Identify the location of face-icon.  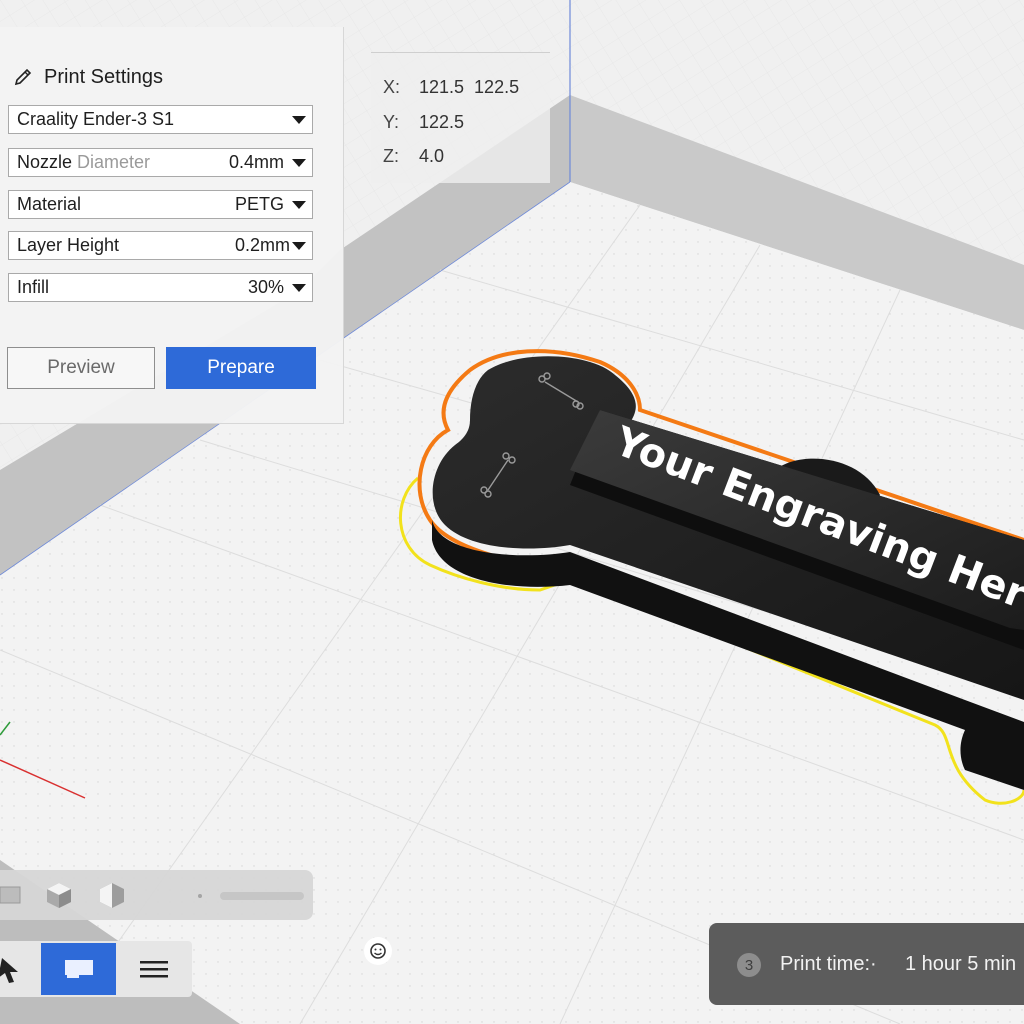
(378, 951).